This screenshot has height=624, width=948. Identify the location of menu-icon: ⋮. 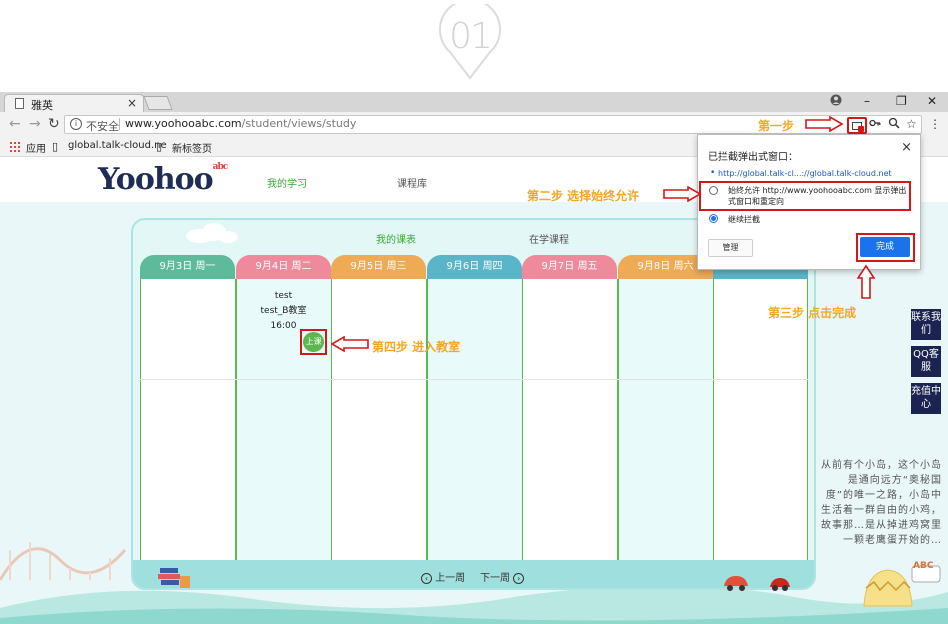
(935, 124).